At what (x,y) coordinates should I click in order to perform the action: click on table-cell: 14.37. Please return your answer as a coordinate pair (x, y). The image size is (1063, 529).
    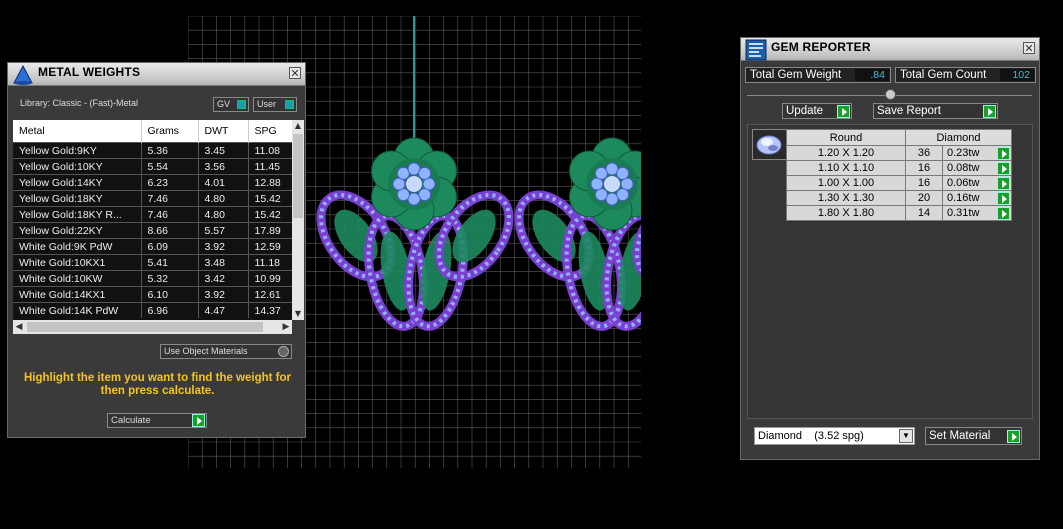
    Looking at the image, I should click on (270, 310).